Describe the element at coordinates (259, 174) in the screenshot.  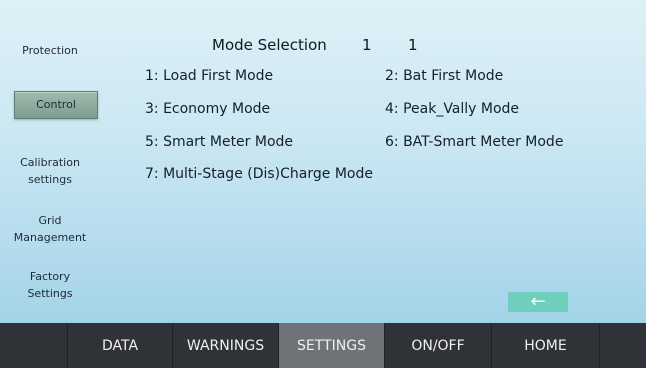
I see `mode-option-7: 7: Multi-Stage (Dis)Charge Mode` at that location.